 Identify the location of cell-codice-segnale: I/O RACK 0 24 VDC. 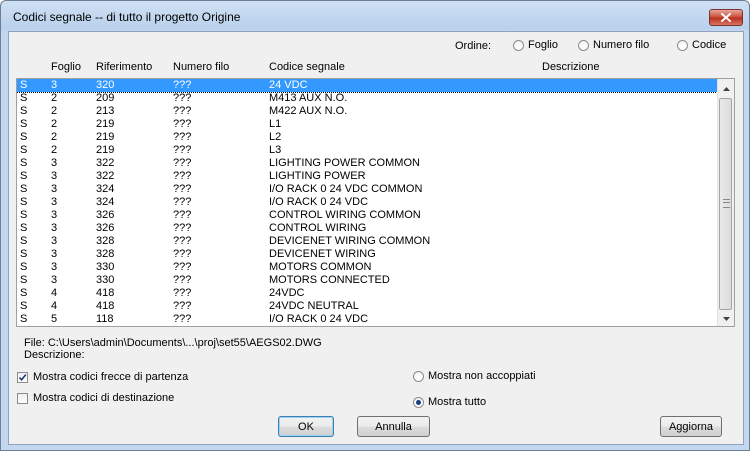
(319, 202).